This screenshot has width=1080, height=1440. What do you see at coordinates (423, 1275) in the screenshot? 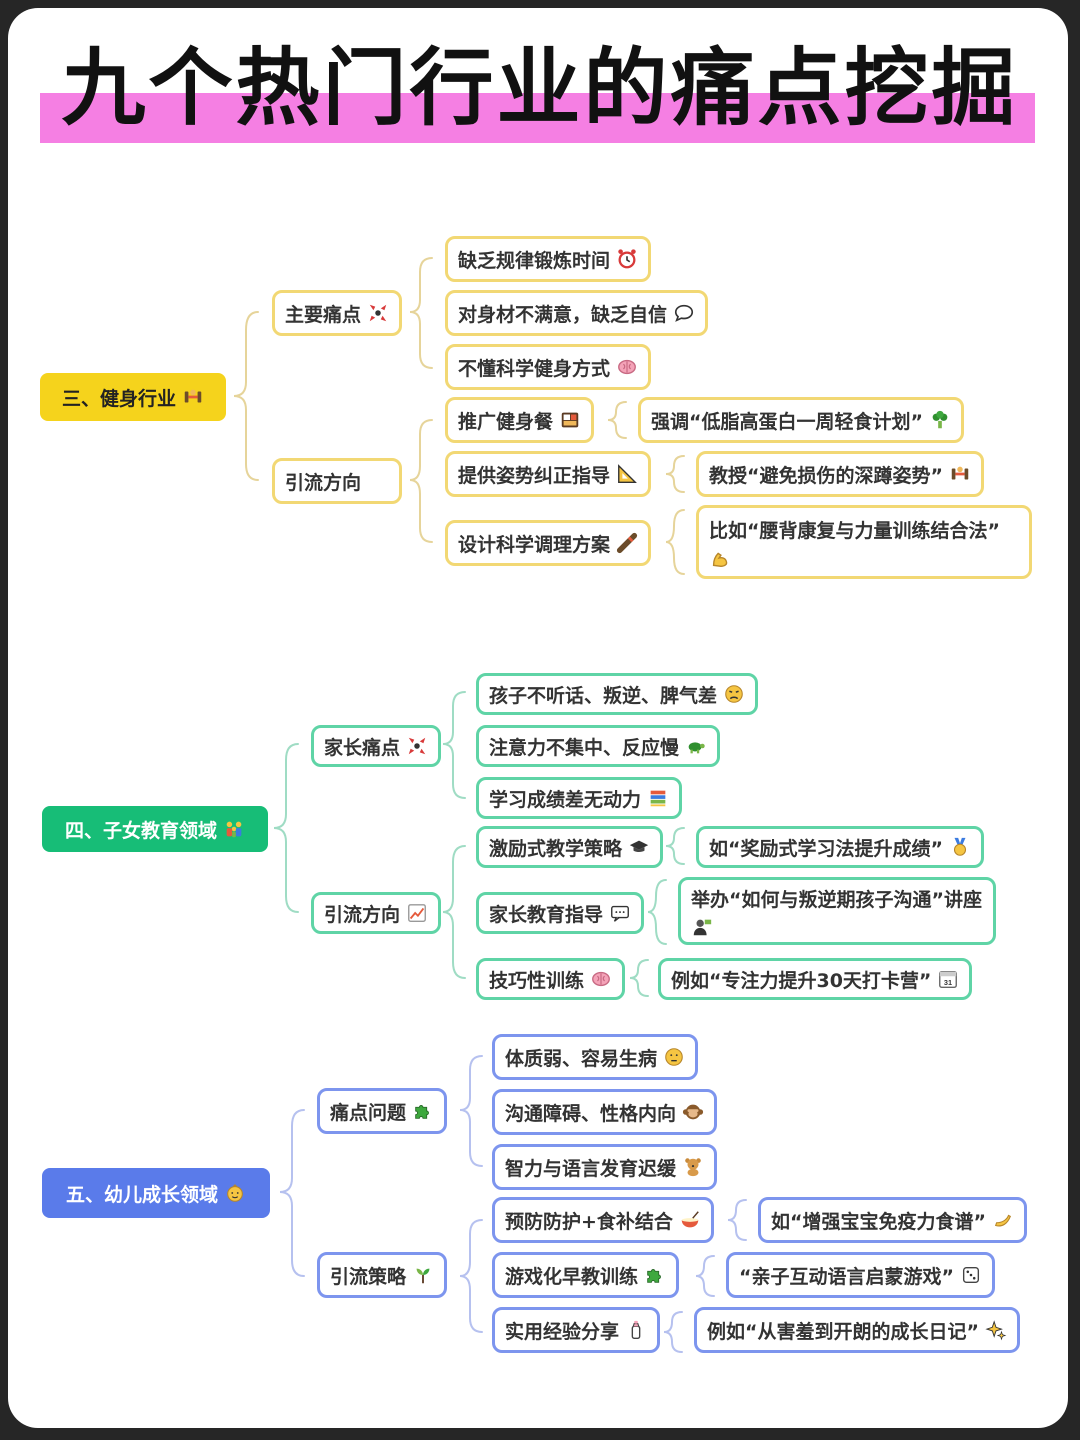
I see `seedling-icon` at bounding box center [423, 1275].